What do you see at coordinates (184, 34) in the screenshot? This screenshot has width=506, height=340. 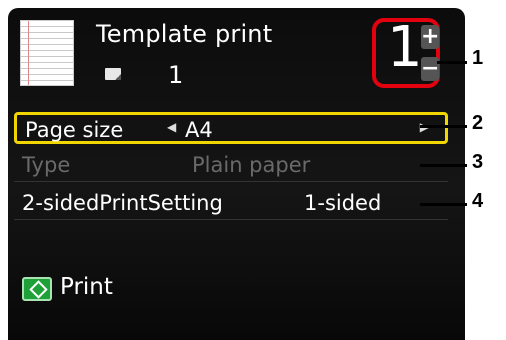 I see `page-title: Template print` at bounding box center [184, 34].